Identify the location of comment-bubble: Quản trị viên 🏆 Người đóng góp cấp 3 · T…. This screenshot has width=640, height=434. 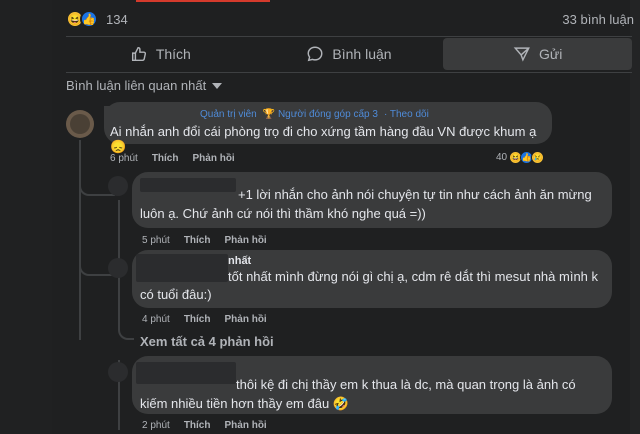
(328, 128).